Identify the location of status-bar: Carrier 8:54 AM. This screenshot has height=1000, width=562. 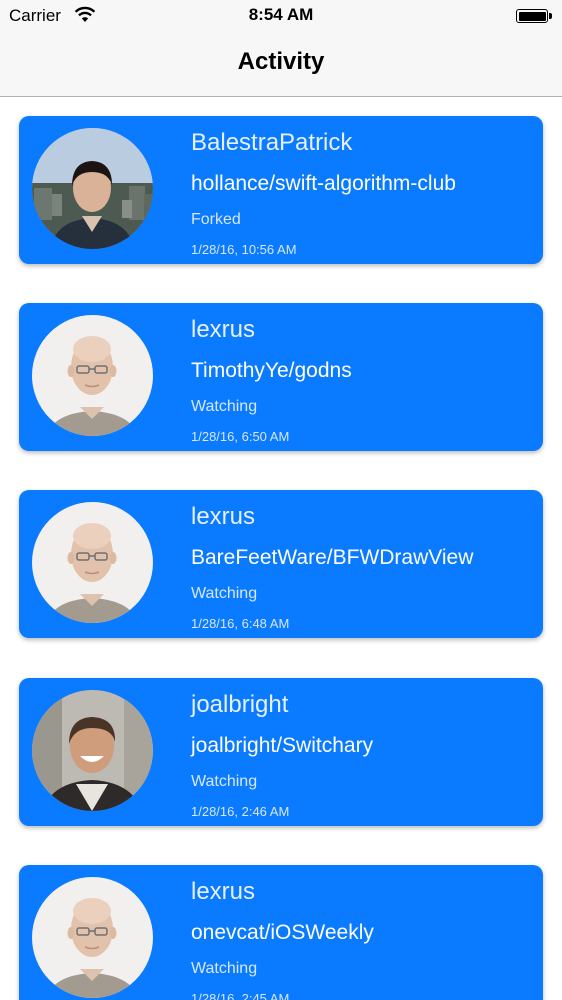
(281, 17).